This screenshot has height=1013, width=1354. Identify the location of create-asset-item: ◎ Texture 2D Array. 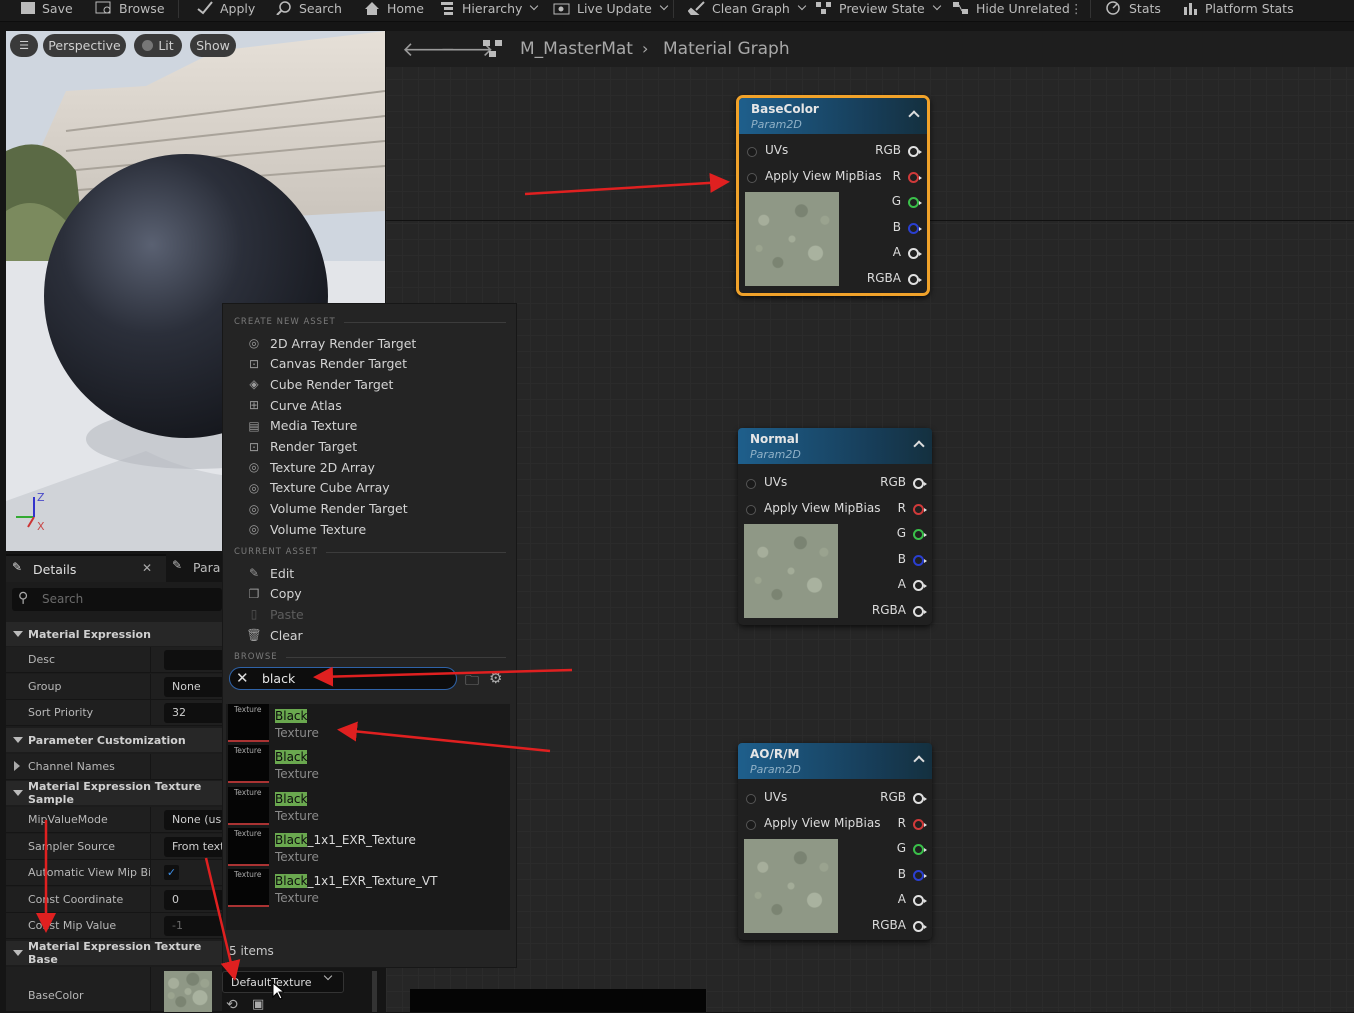
(311, 467).